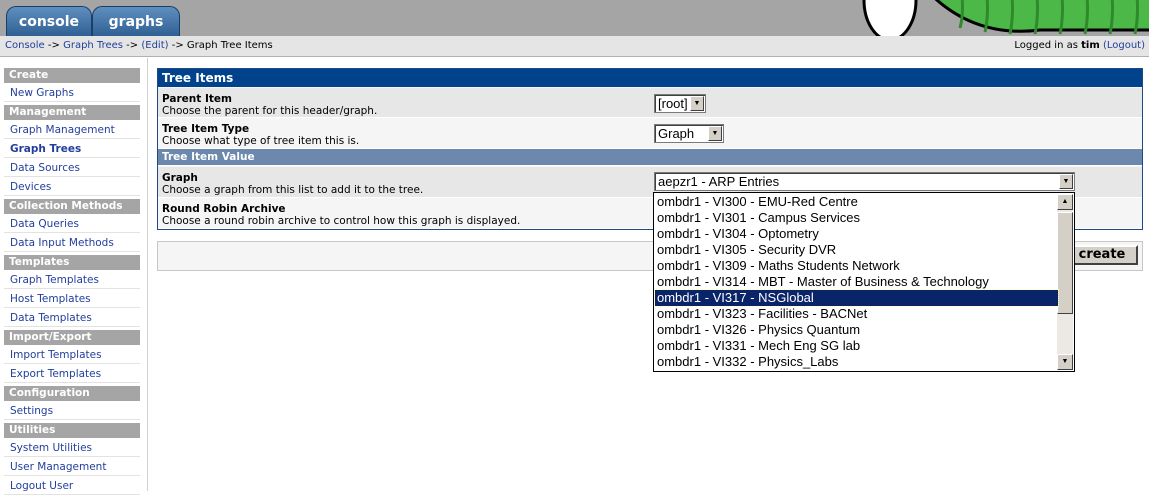 Image resolution: width=1149 pixels, height=498 pixels. Describe the element at coordinates (856, 346) in the screenshot. I see `dropdown-option: ombdr1 - VI331 - Mech Eng SG lab` at that location.